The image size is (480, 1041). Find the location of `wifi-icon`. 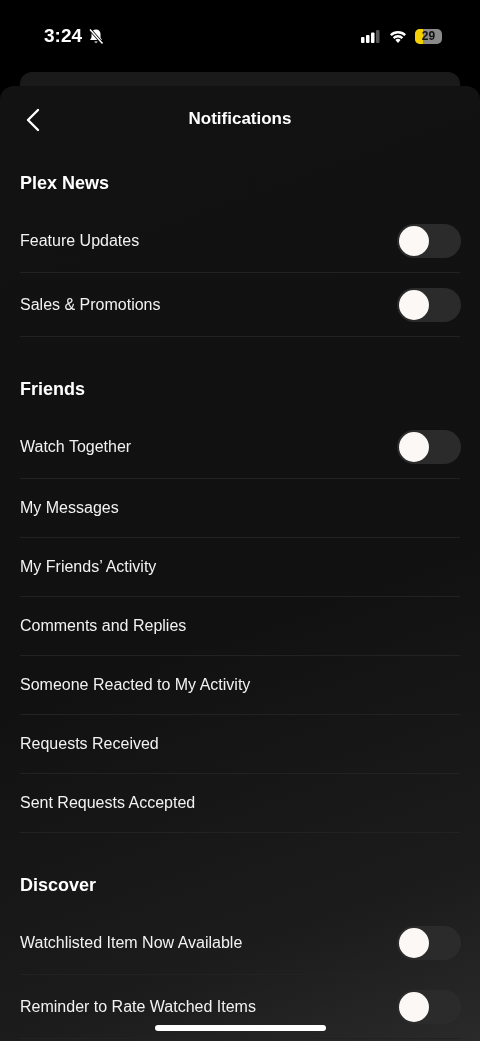

wifi-icon is located at coordinates (398, 36).